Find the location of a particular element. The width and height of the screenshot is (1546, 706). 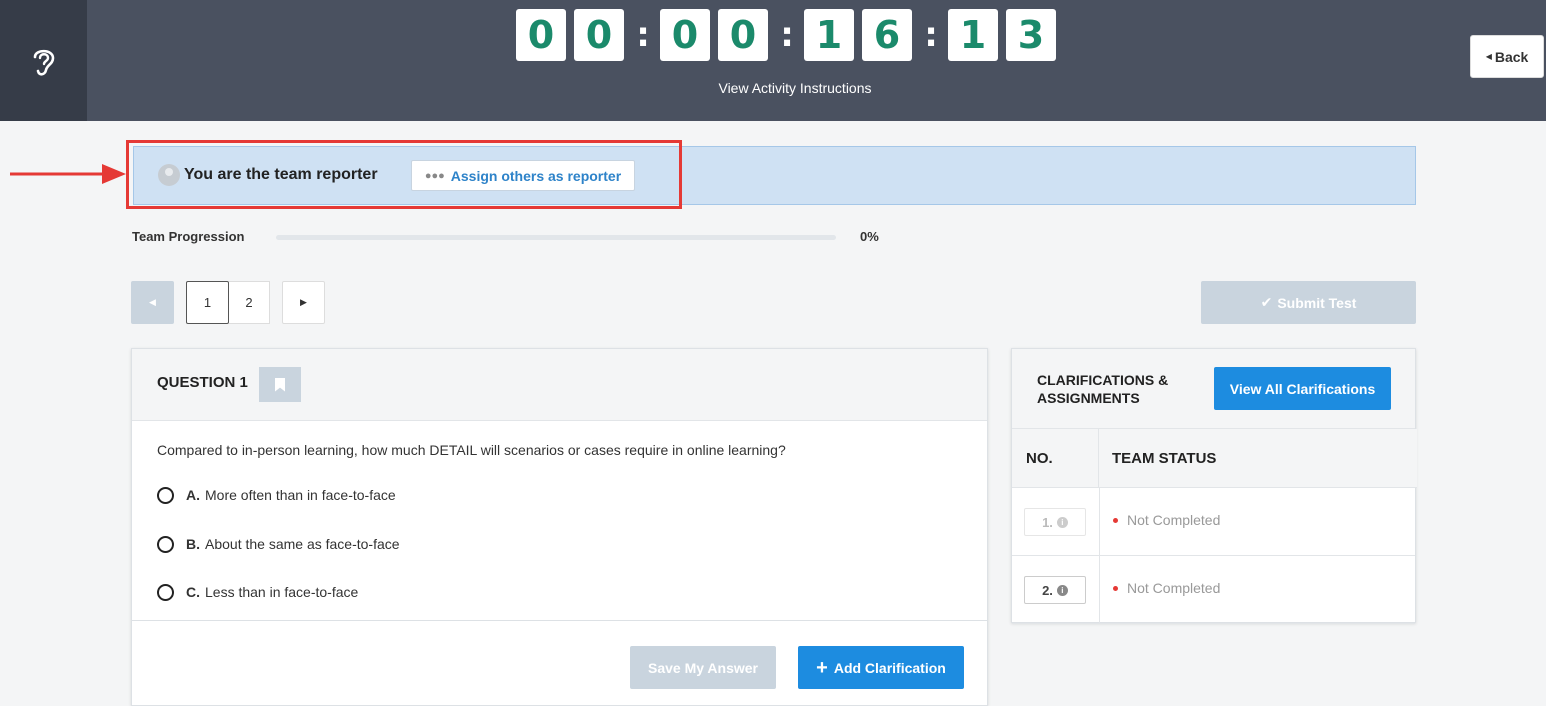

team-progression-label: Team Progression is located at coordinates (188, 236).